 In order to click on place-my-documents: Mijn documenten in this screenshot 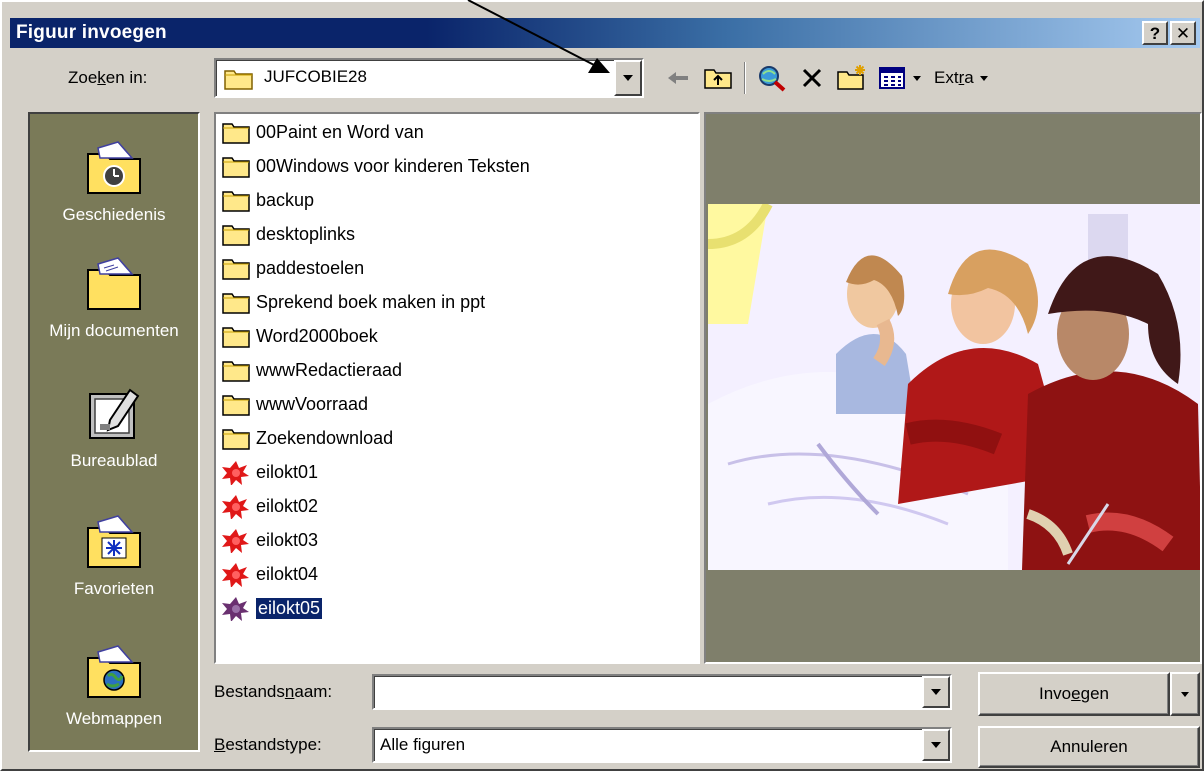, I will do `click(114, 298)`.